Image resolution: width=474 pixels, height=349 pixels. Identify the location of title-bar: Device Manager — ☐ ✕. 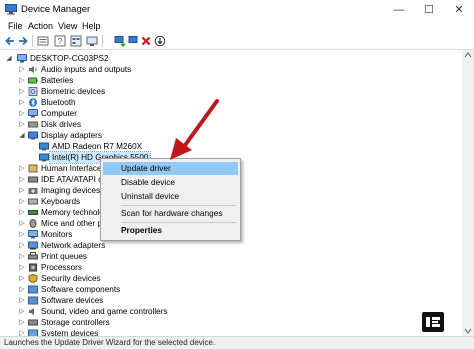
(237, 10).